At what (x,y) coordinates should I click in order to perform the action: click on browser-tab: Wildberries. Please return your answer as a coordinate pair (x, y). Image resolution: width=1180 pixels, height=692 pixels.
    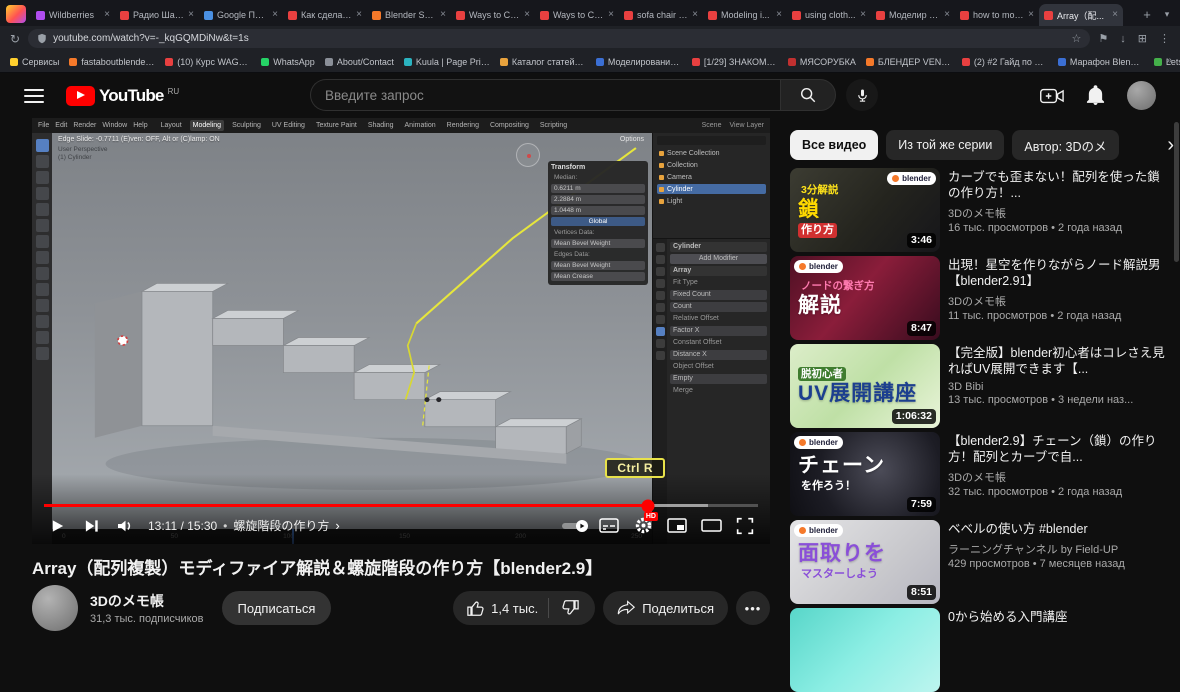
    Looking at the image, I should click on (73, 15).